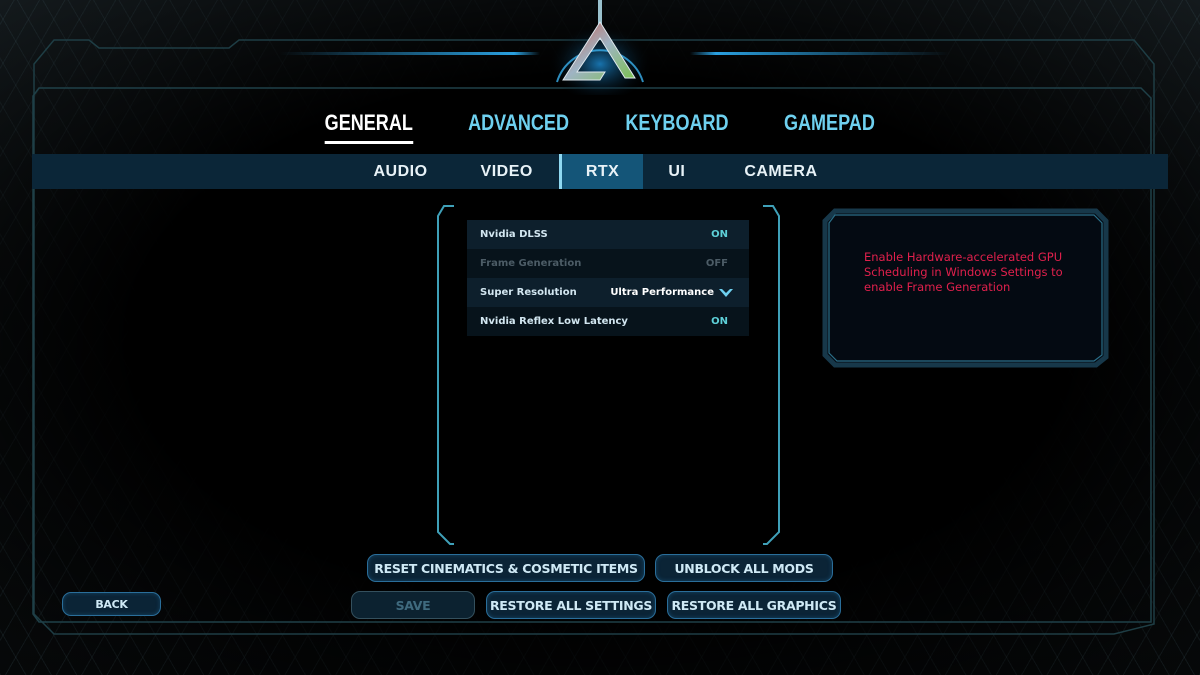 This screenshot has height=675, width=1200. I want to click on setting-label: Nvidia Reflex Low Latency, so click(554, 321).